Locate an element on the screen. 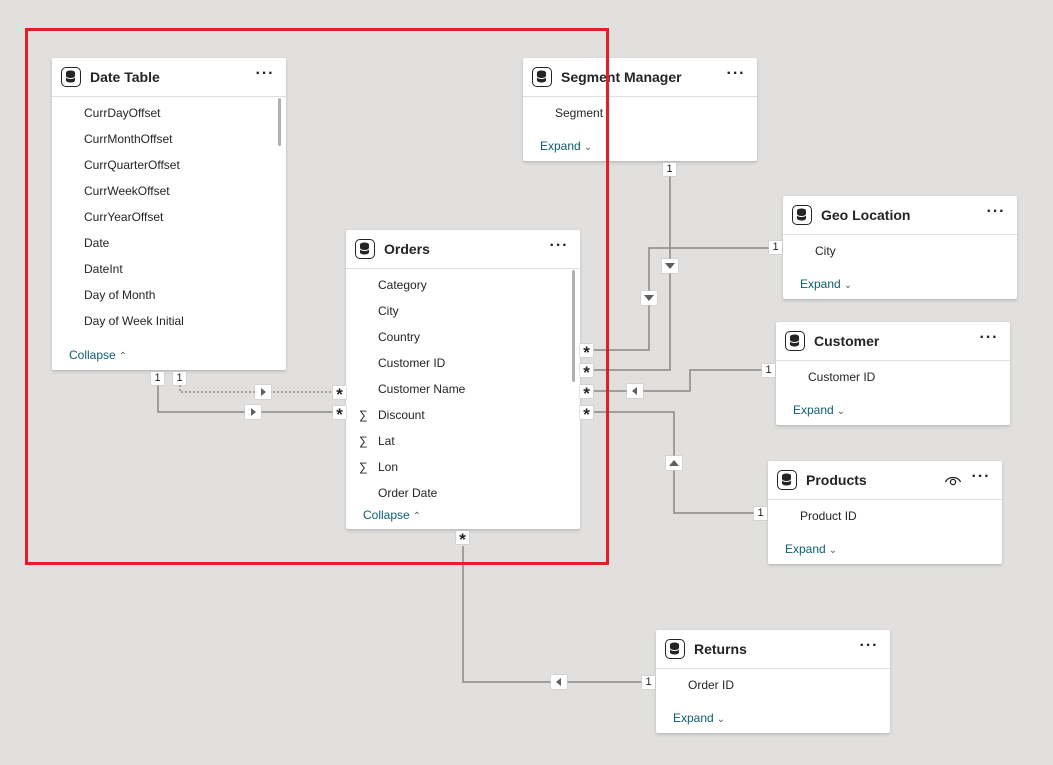 This screenshot has width=1053, height=765. products-card: Products ··· Product ID Expand ⌄ is located at coordinates (885, 512).